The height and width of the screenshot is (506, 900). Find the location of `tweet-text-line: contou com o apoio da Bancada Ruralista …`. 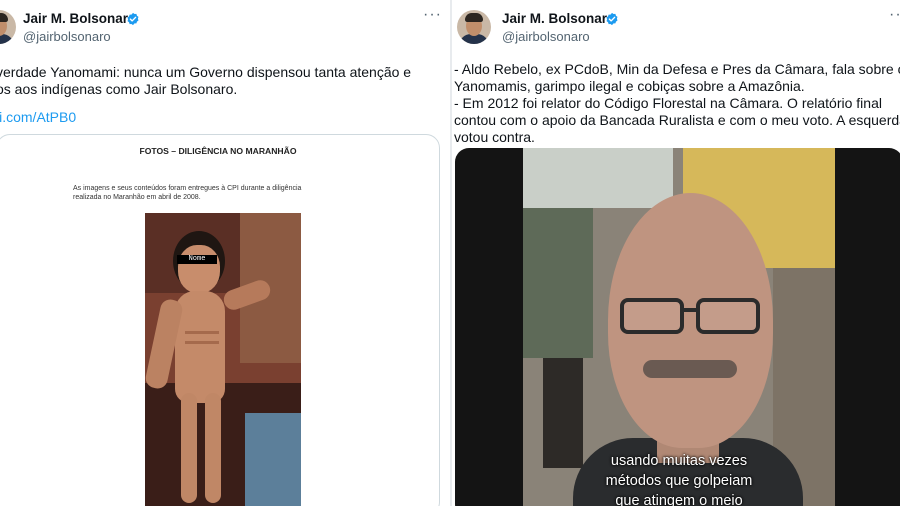

tweet-text-line: contou com o apoio da Bancada Ruralista … is located at coordinates (677, 120).